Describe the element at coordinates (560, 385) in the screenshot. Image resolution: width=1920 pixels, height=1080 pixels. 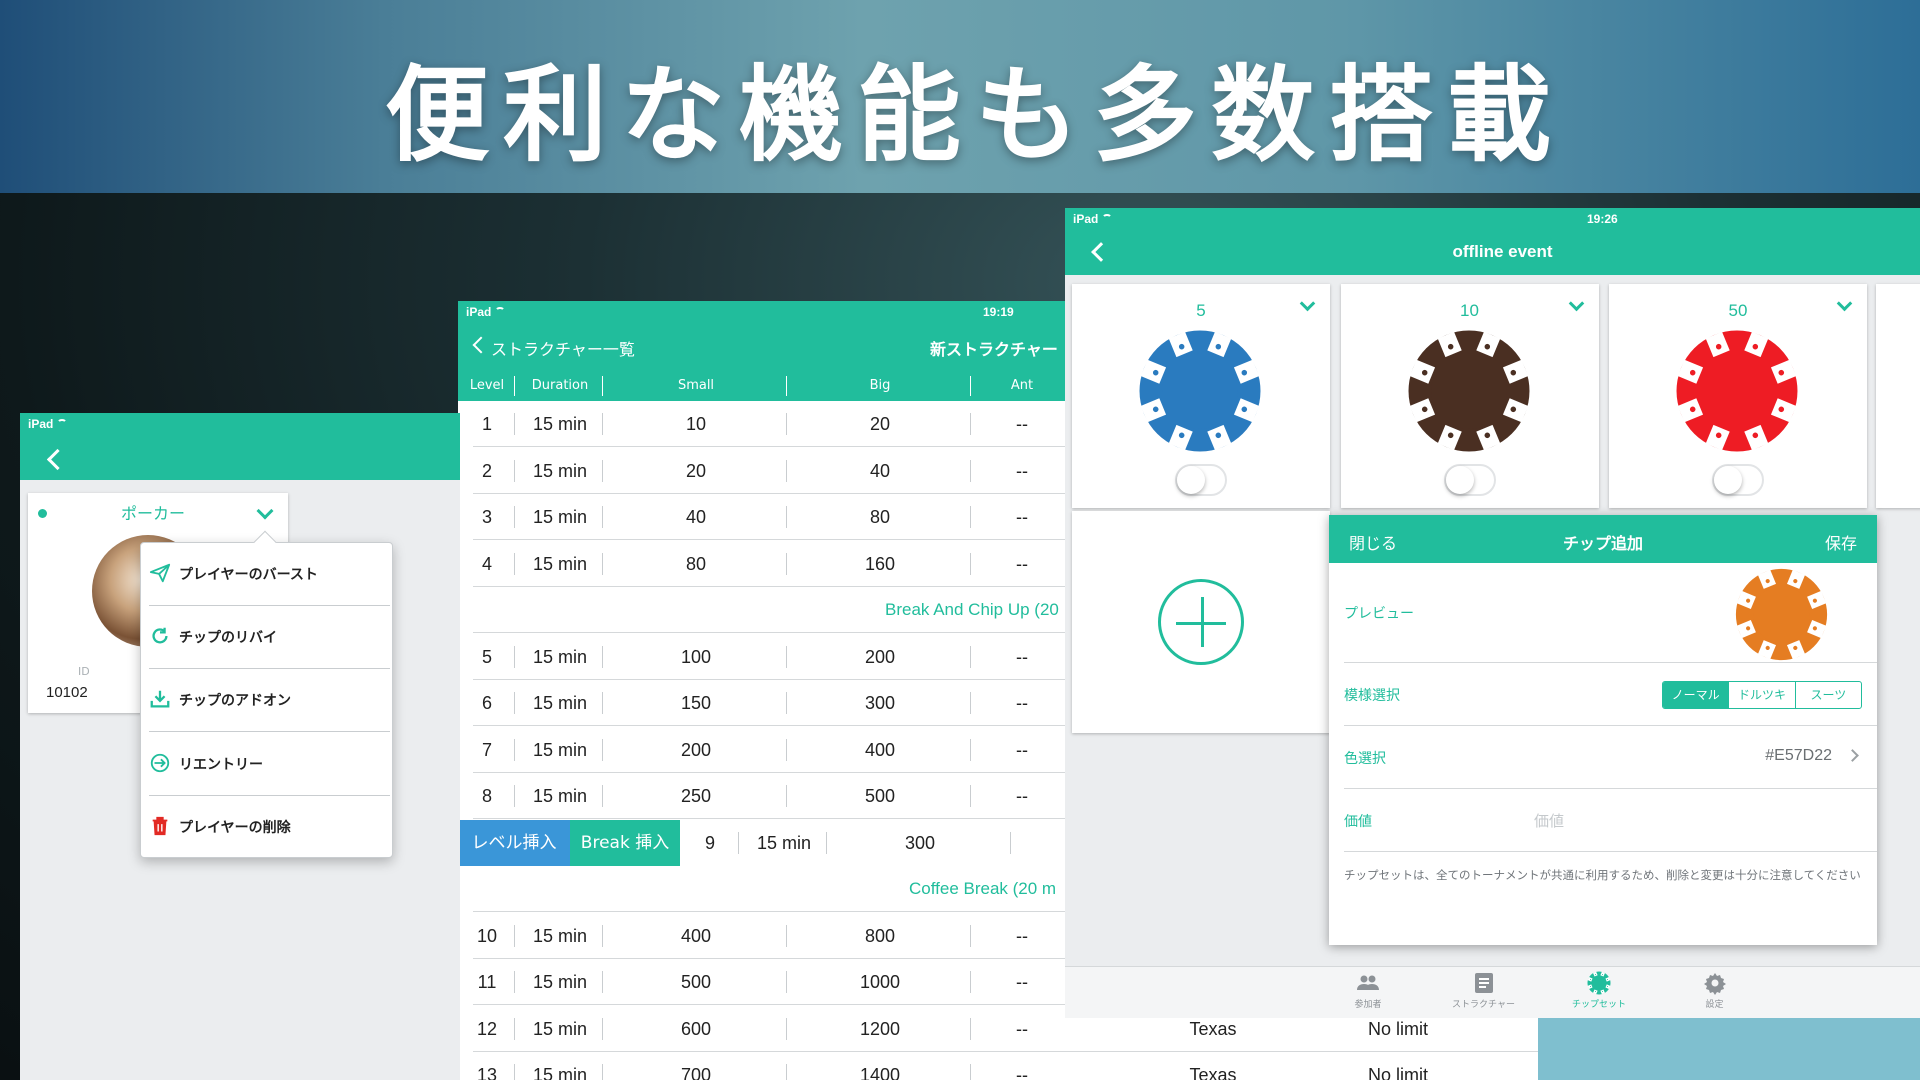
I see `column-header-duration: Duration` at that location.